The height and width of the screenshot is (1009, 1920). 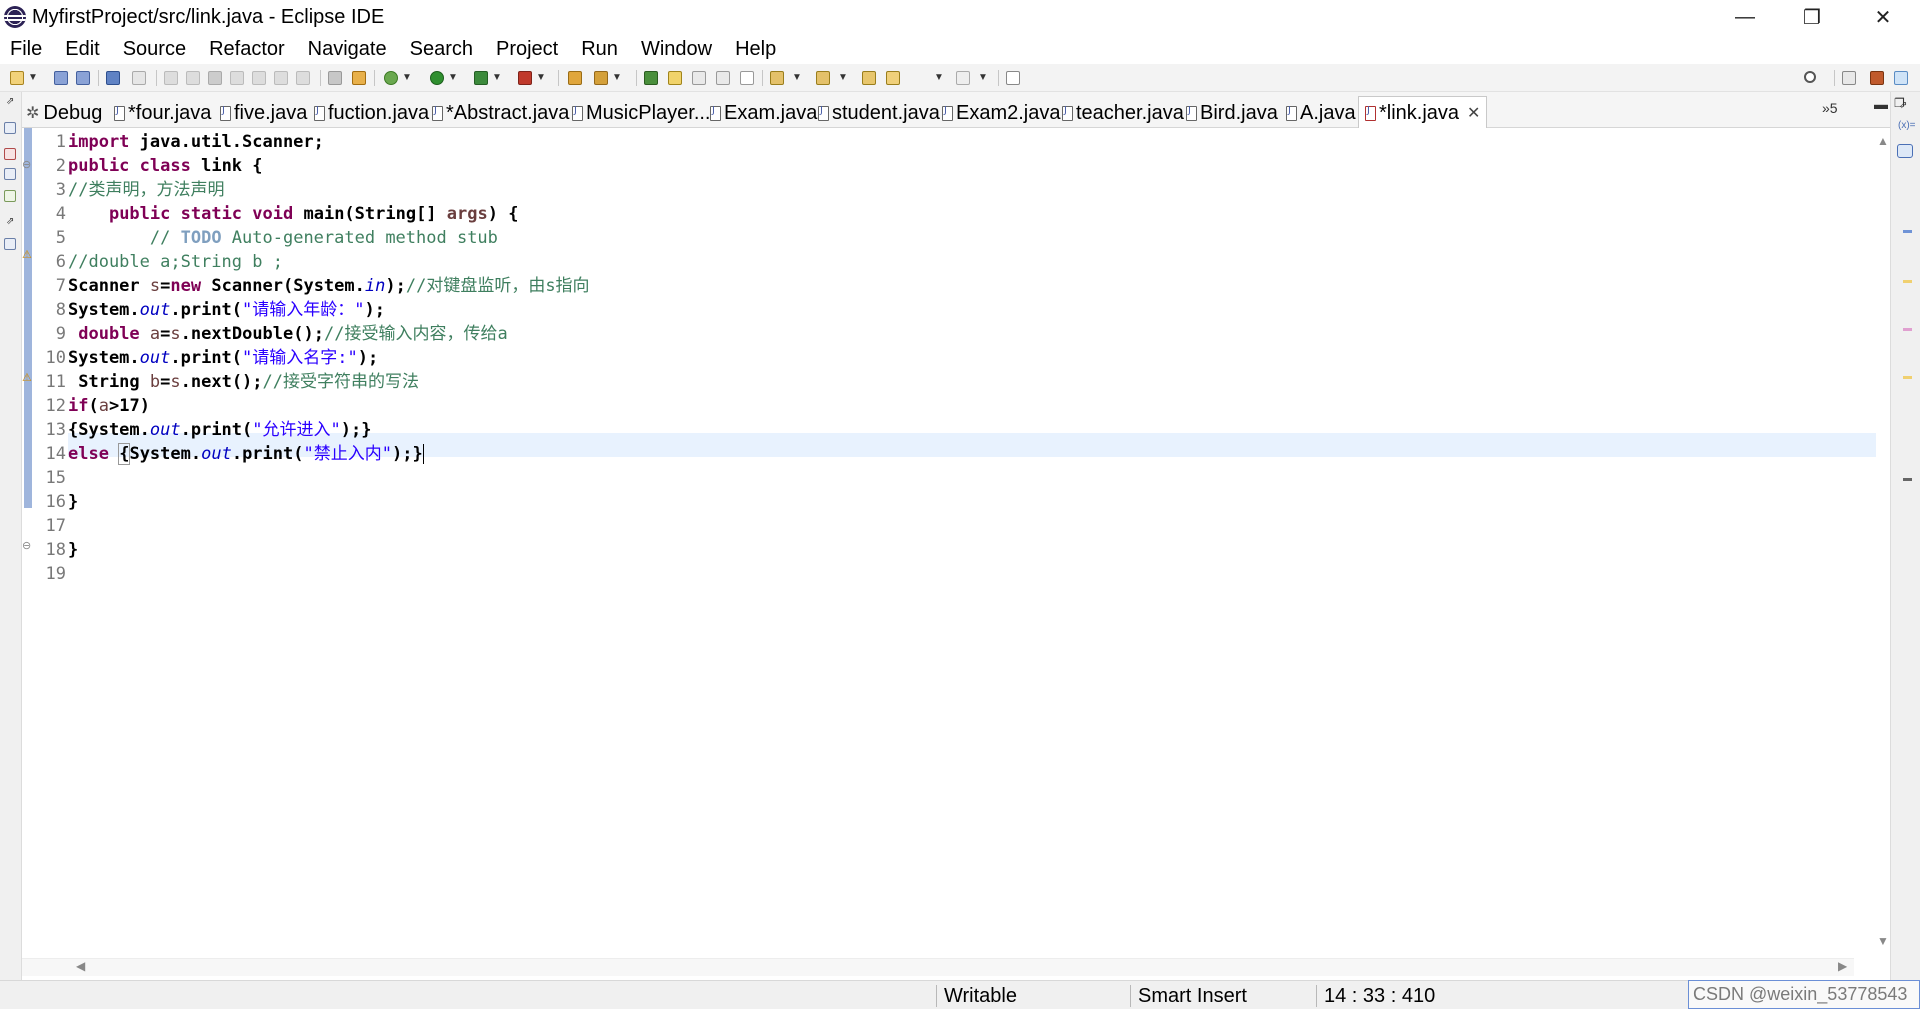 I want to click on forward-icon, so click(x=963, y=78).